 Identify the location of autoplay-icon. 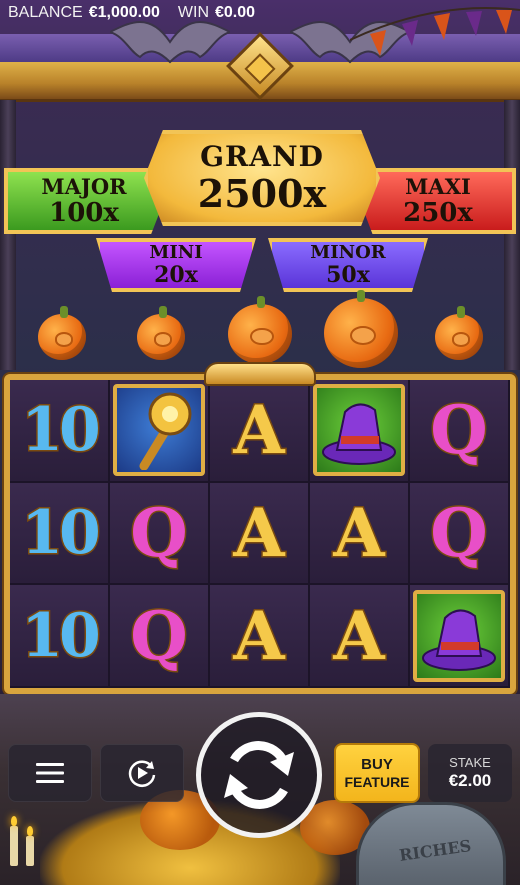
(142, 773).